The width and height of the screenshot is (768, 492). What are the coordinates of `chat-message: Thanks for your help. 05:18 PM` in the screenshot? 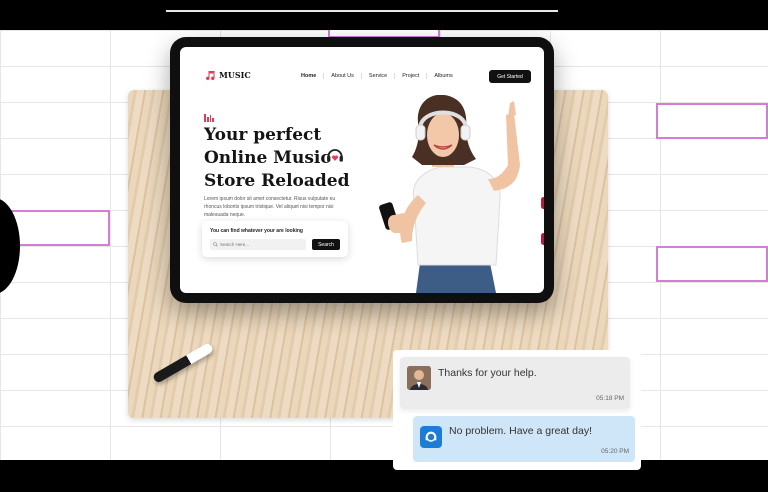 It's located at (515, 383).